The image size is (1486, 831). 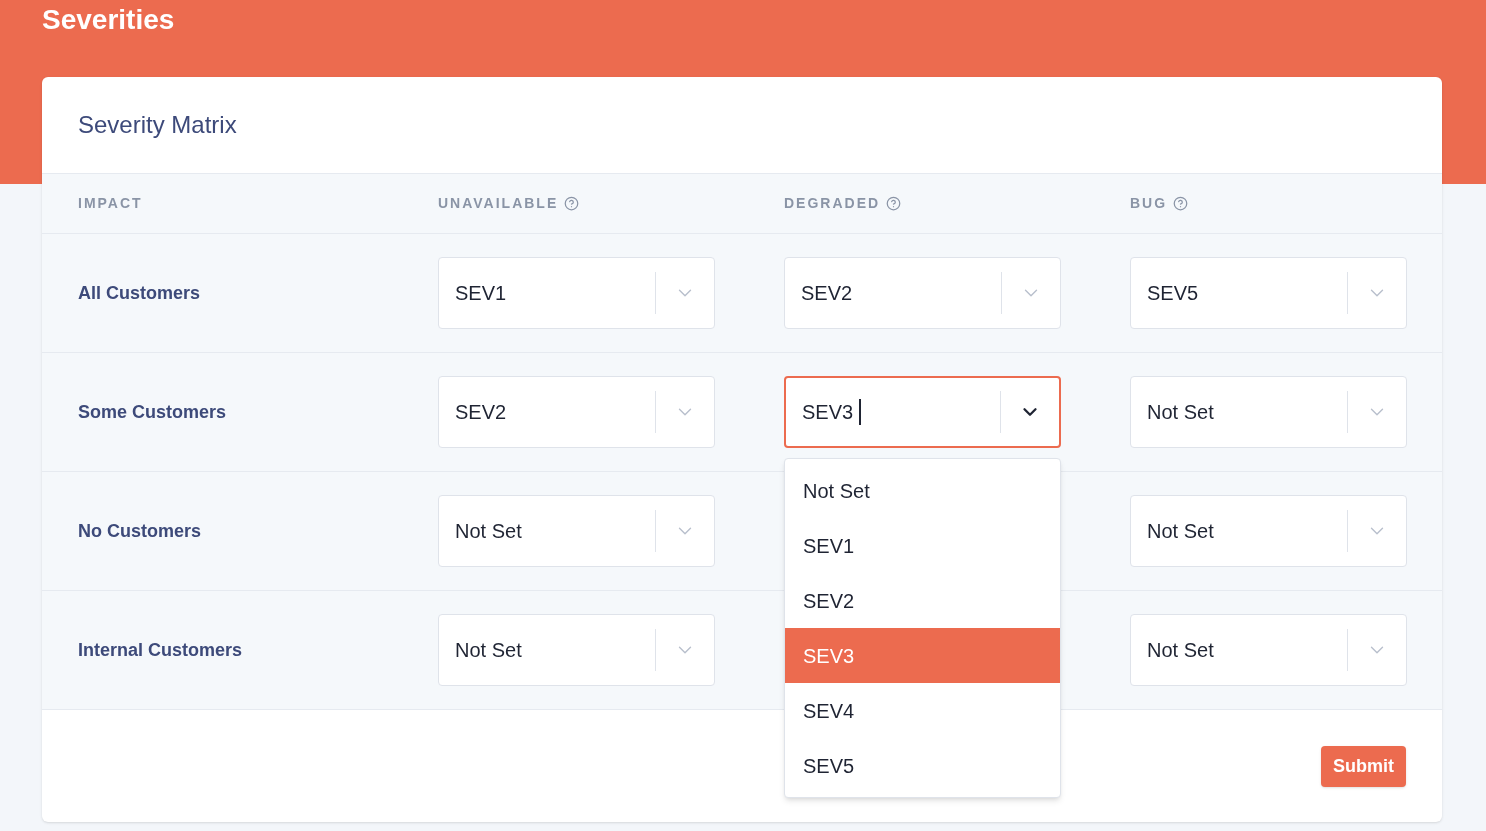 I want to click on column-header: UNAVAILABLE, so click(x=498, y=203).